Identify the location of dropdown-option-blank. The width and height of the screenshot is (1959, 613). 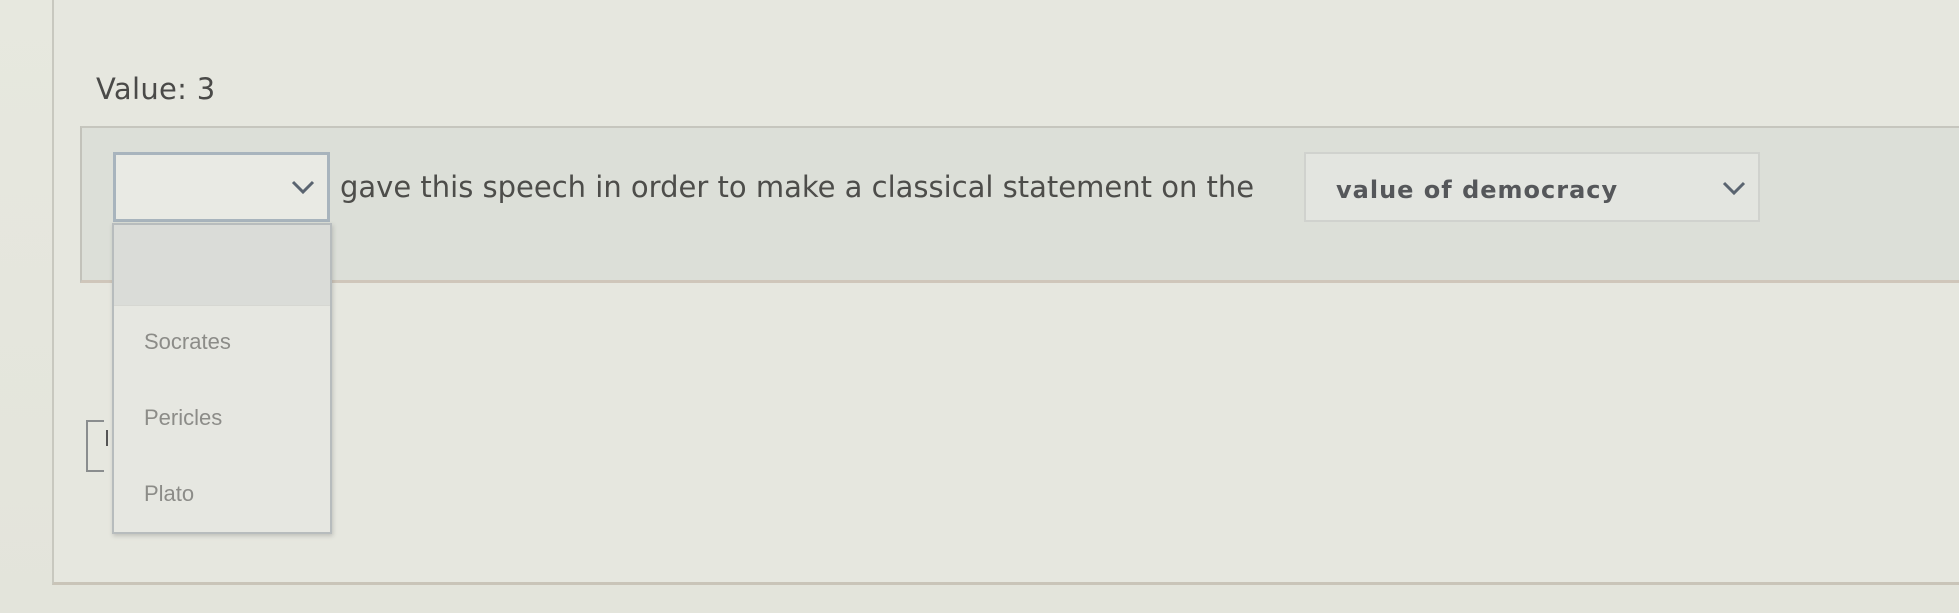
(222, 265).